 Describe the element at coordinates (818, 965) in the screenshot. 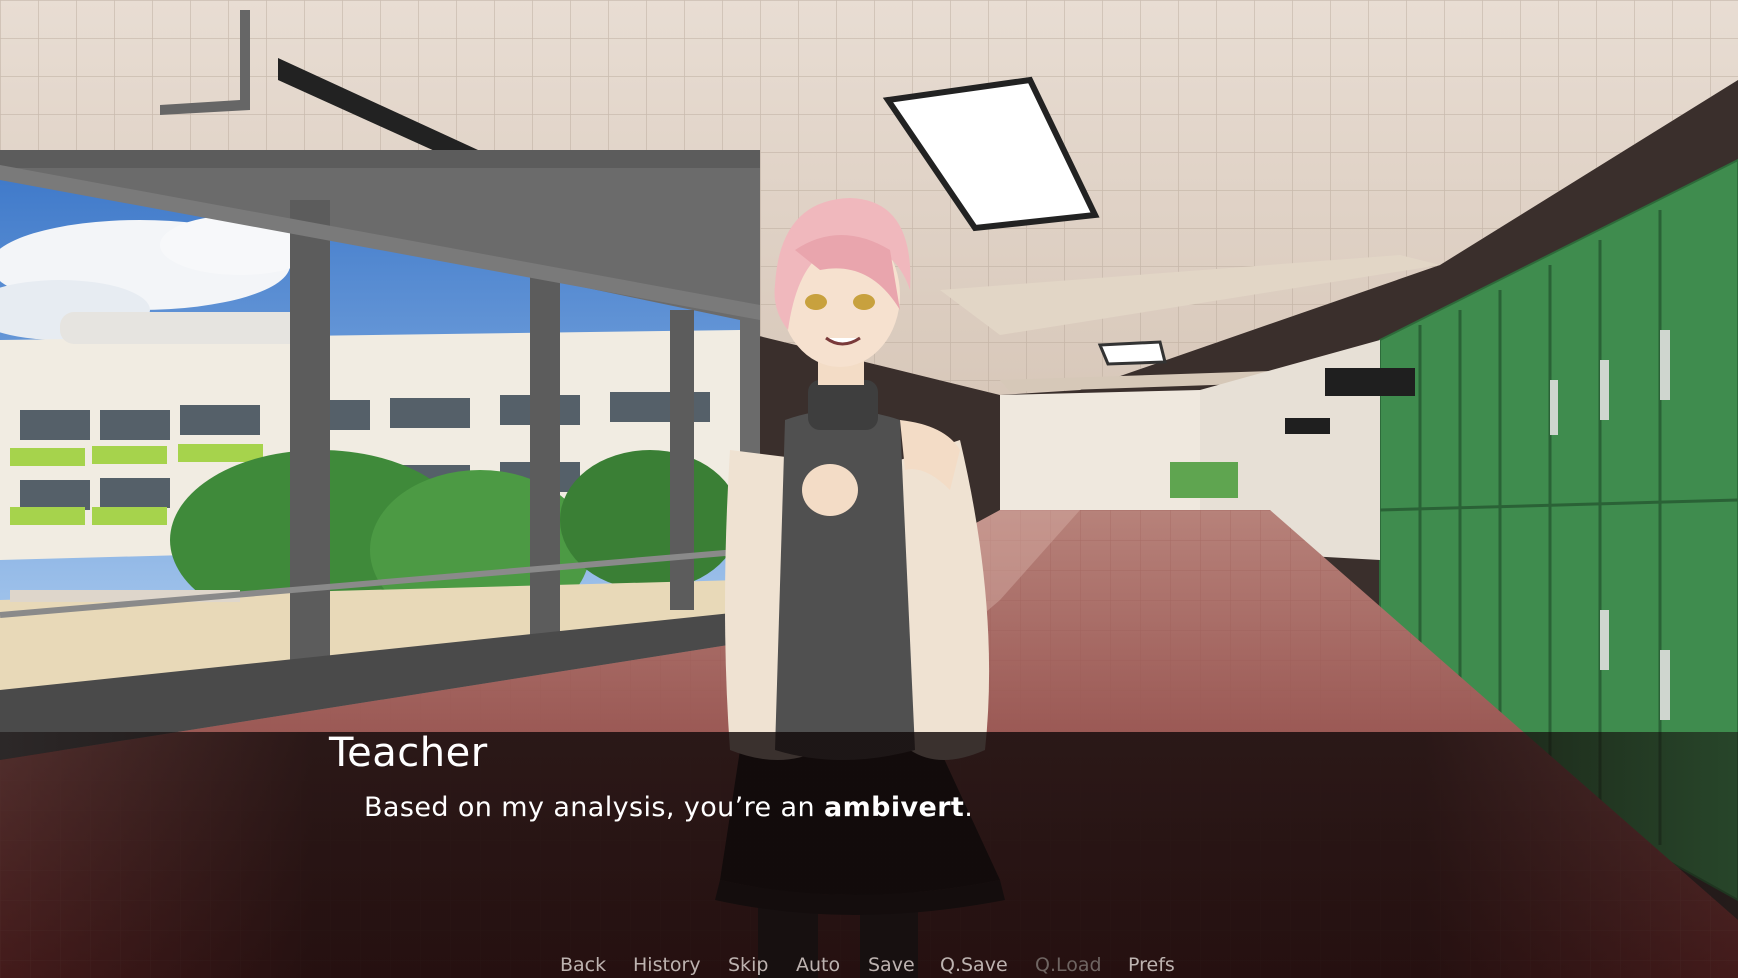

I see `auto-button: Auto` at that location.